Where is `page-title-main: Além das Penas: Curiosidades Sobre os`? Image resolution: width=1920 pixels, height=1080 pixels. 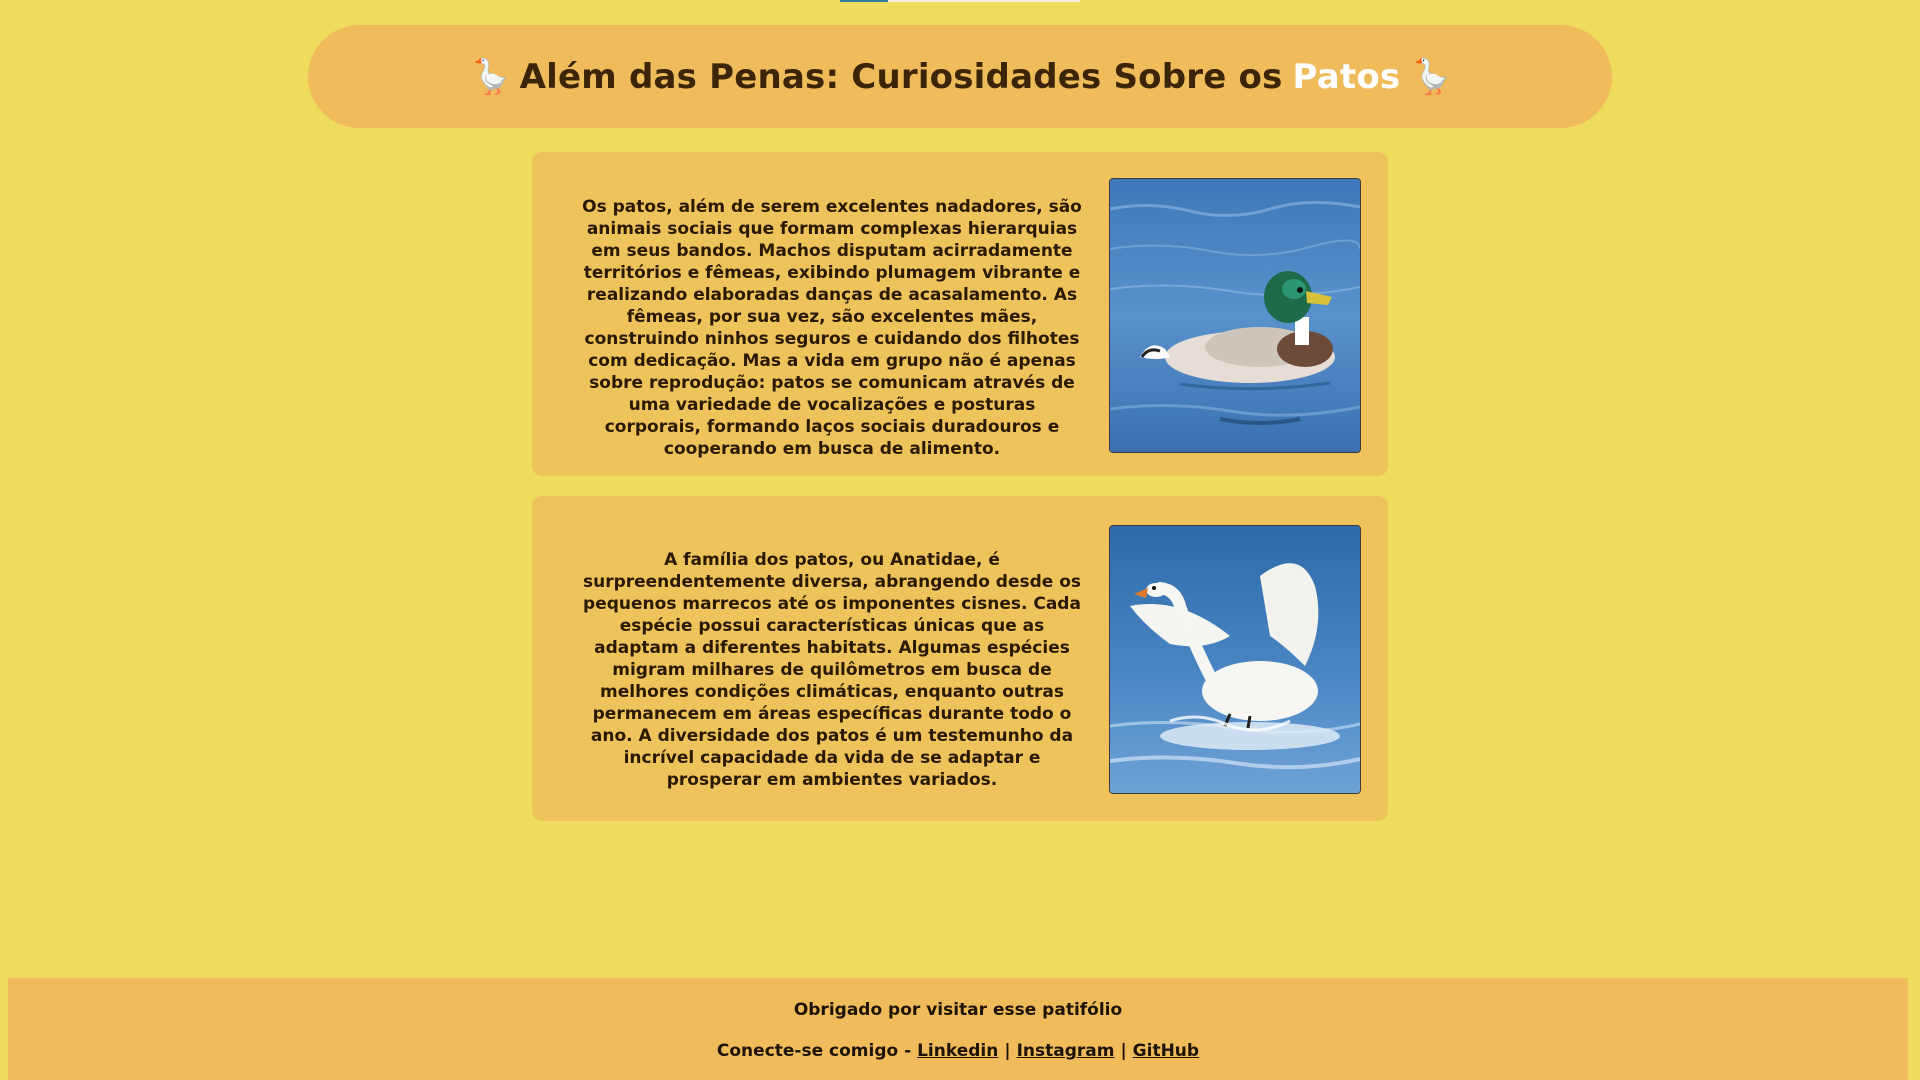 page-title-main: Além das Penas: Curiosidades Sobre os is located at coordinates (901, 76).